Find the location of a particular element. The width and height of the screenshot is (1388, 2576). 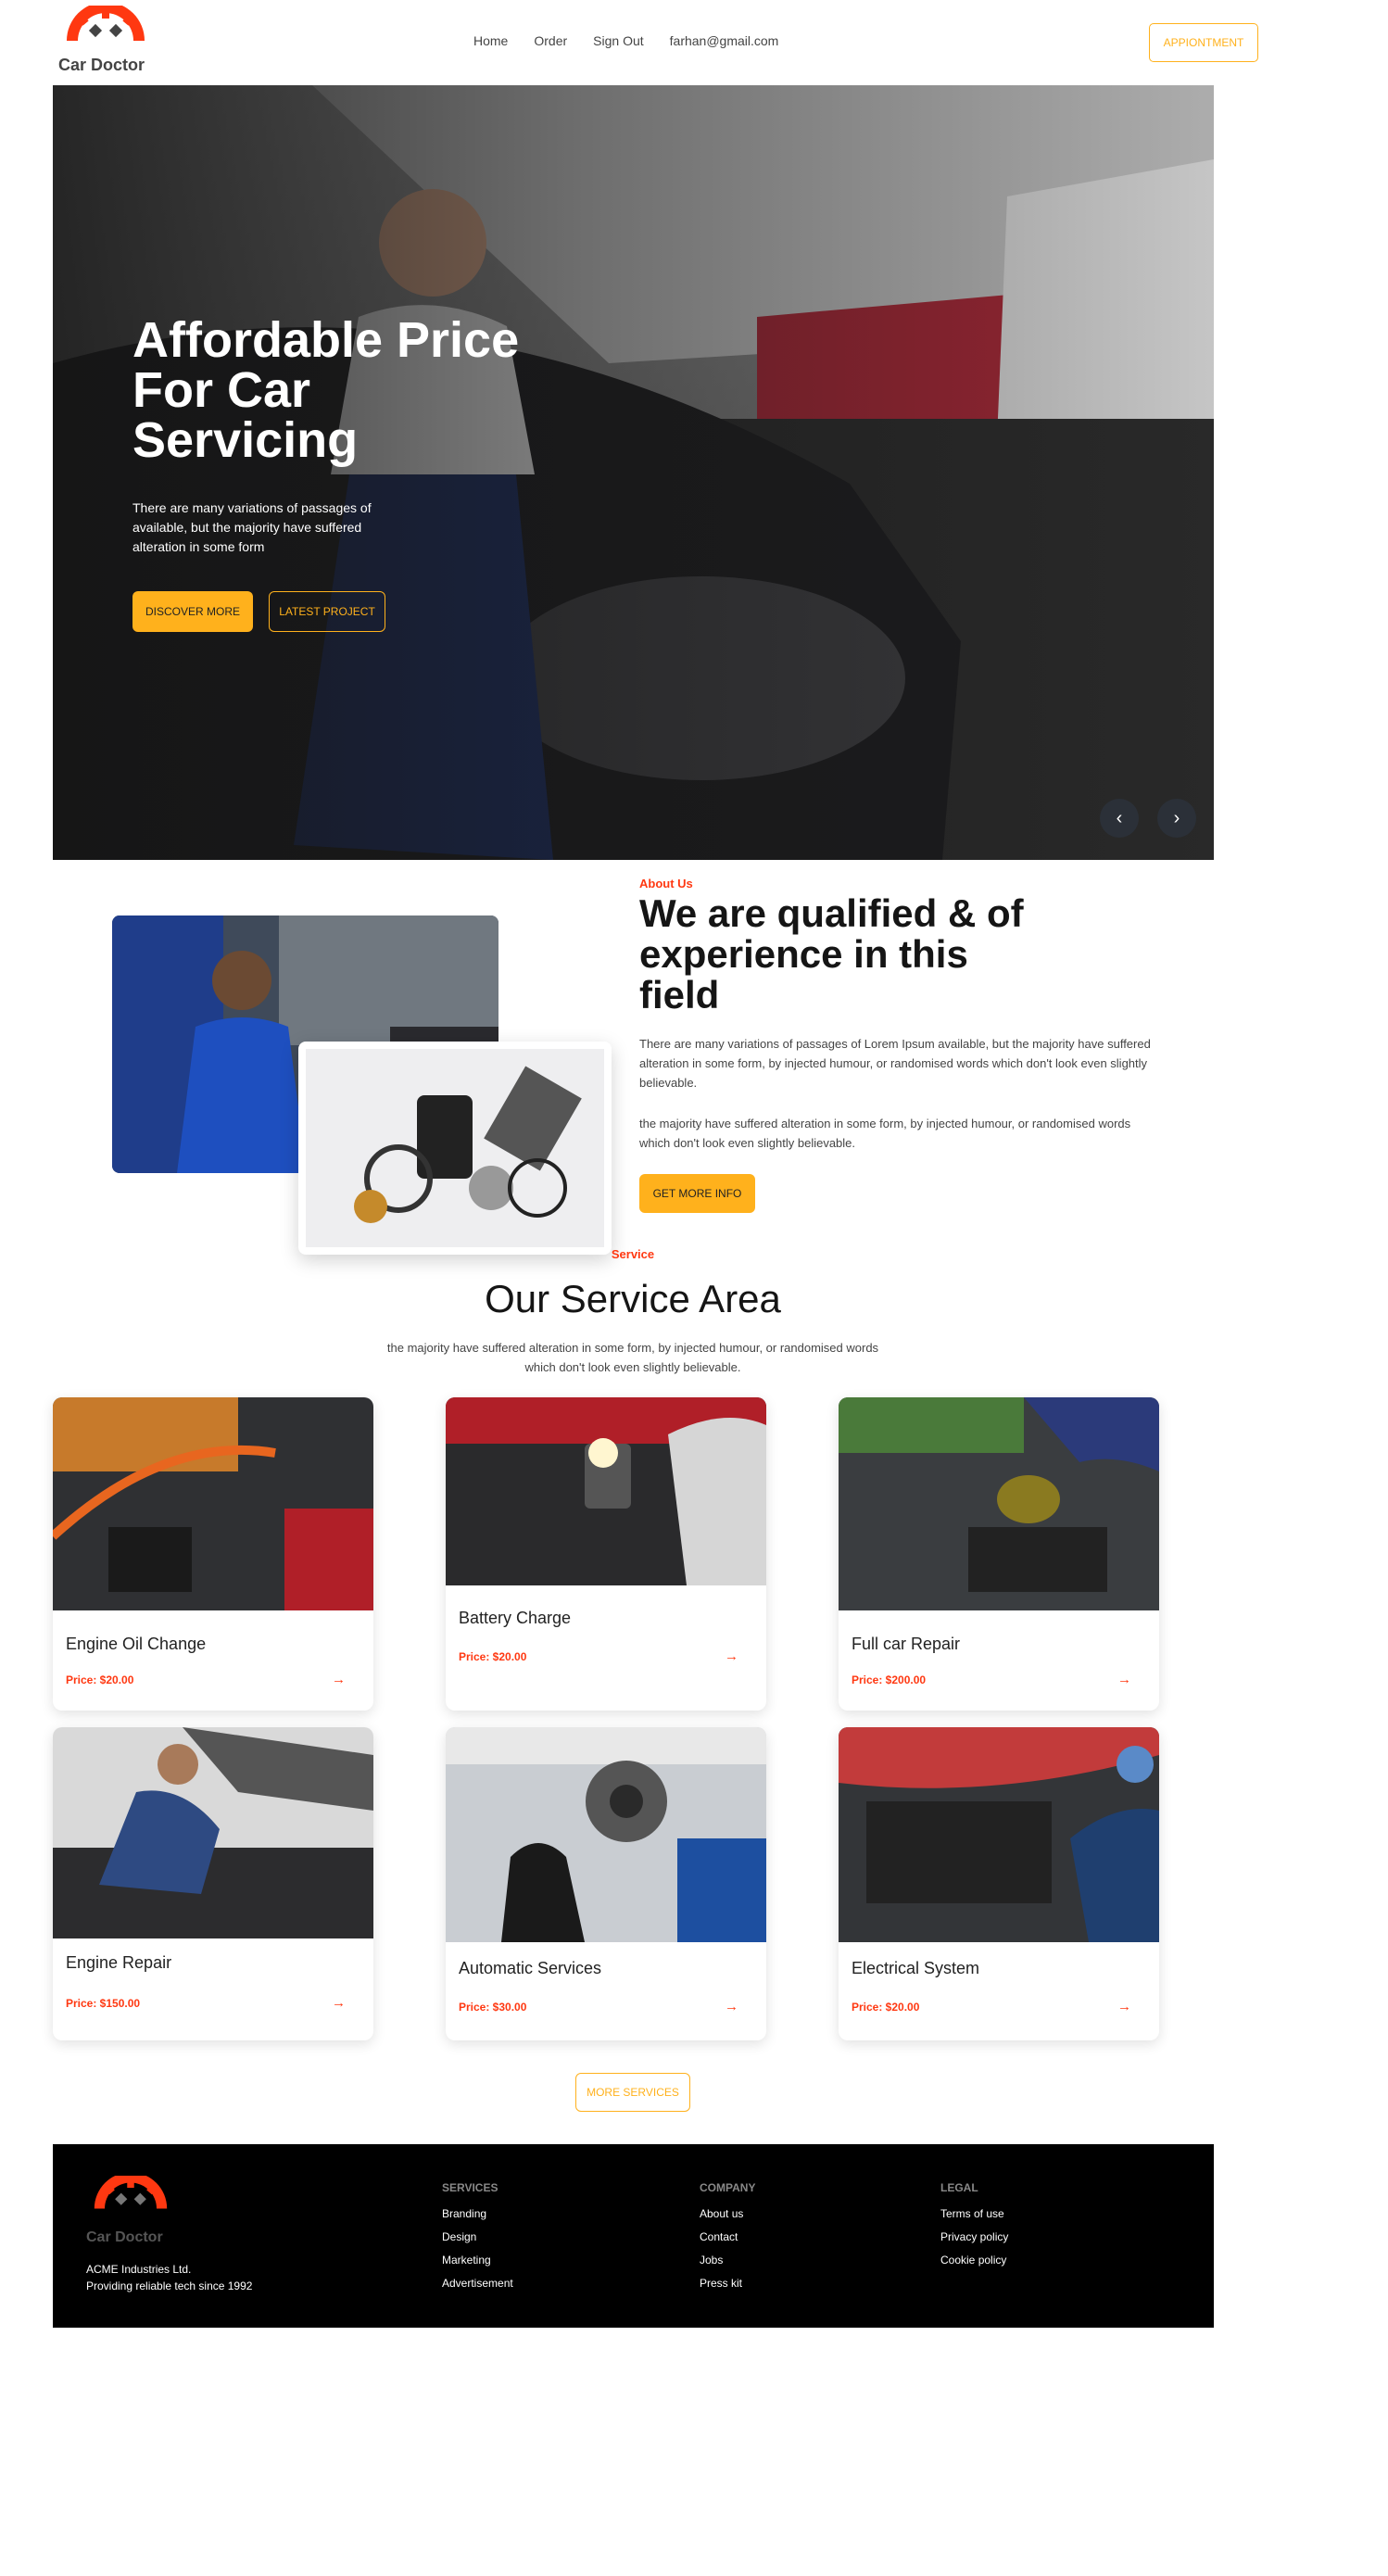

services-title: Our Service Area is located at coordinates (633, 1298).